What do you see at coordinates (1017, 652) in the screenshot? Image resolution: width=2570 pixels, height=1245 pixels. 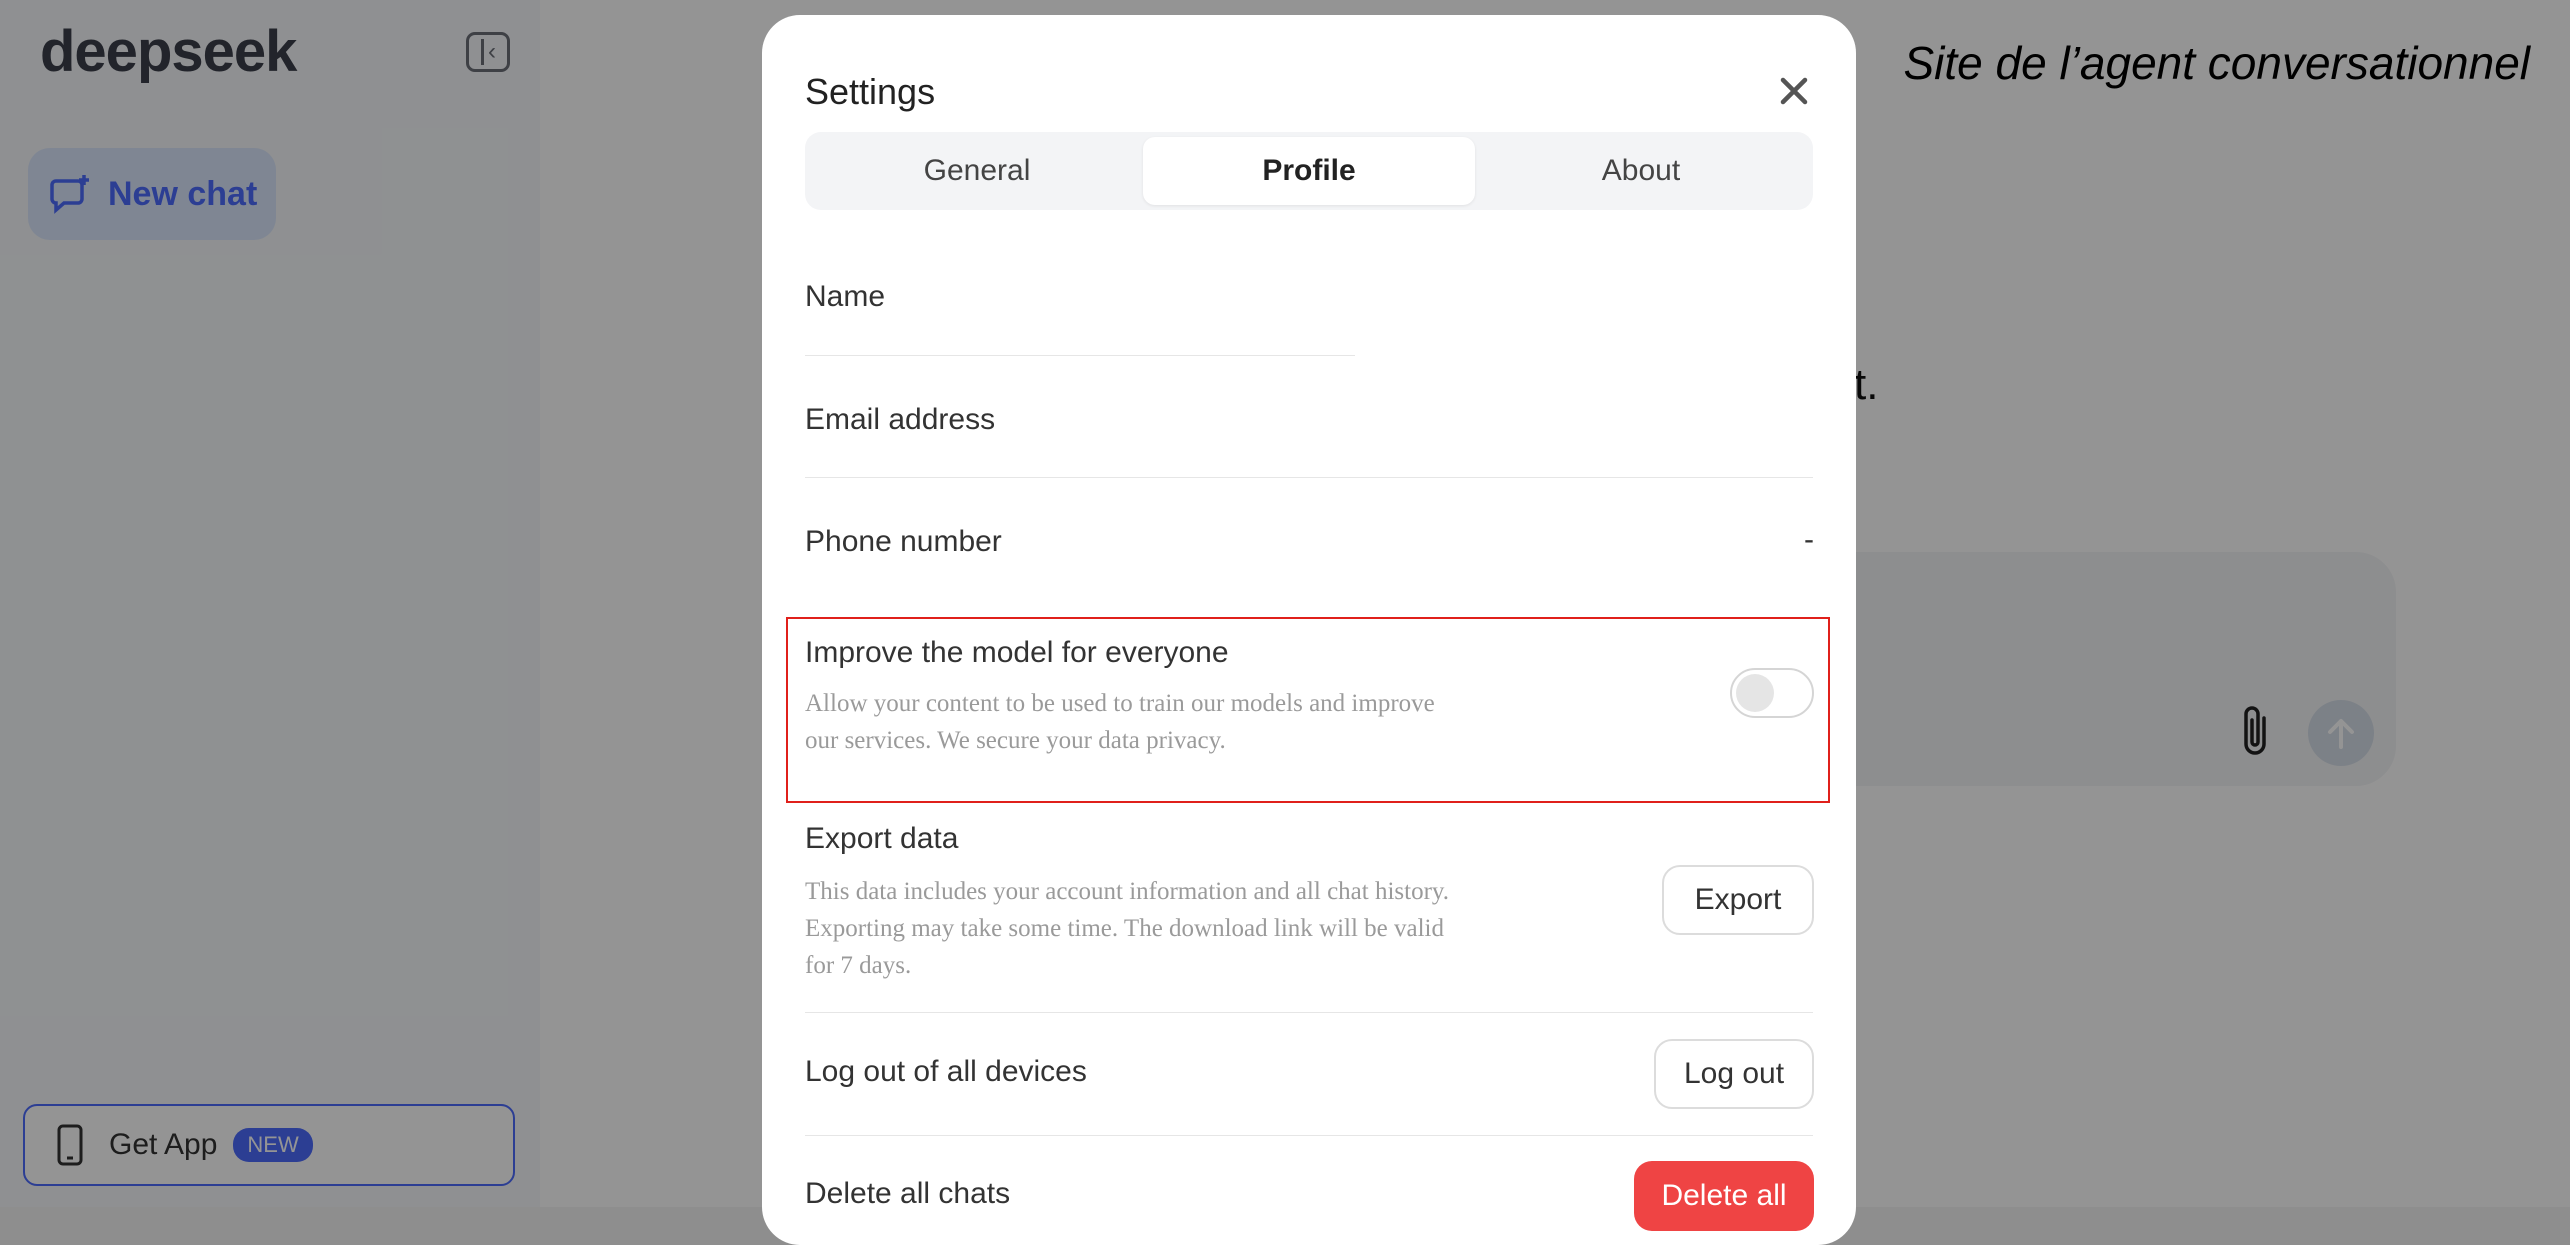 I see `improve-model-label: Improve the model for everyone` at bounding box center [1017, 652].